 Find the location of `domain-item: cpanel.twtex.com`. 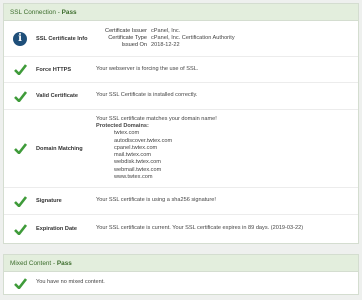

domain-item: cpanel.twtex.com is located at coordinates (136, 147).